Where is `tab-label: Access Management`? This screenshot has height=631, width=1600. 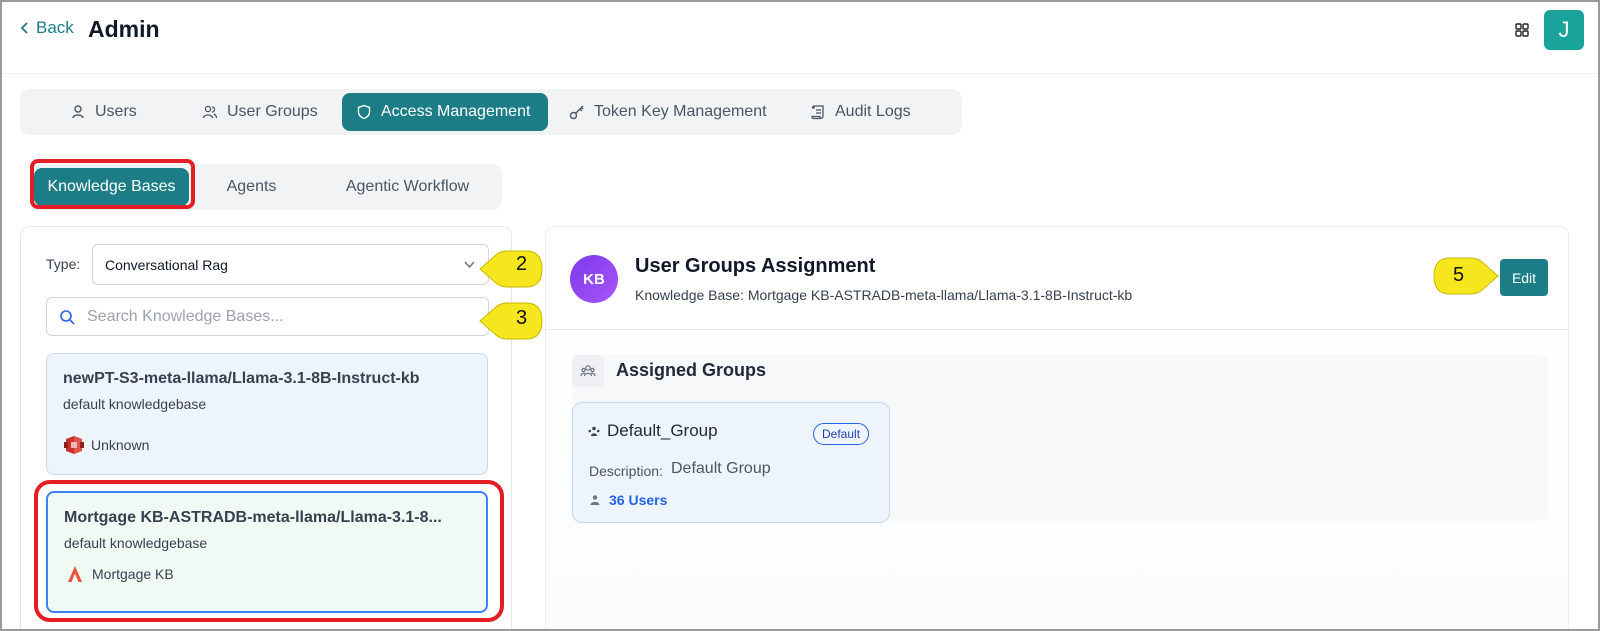 tab-label: Access Management is located at coordinates (456, 111).